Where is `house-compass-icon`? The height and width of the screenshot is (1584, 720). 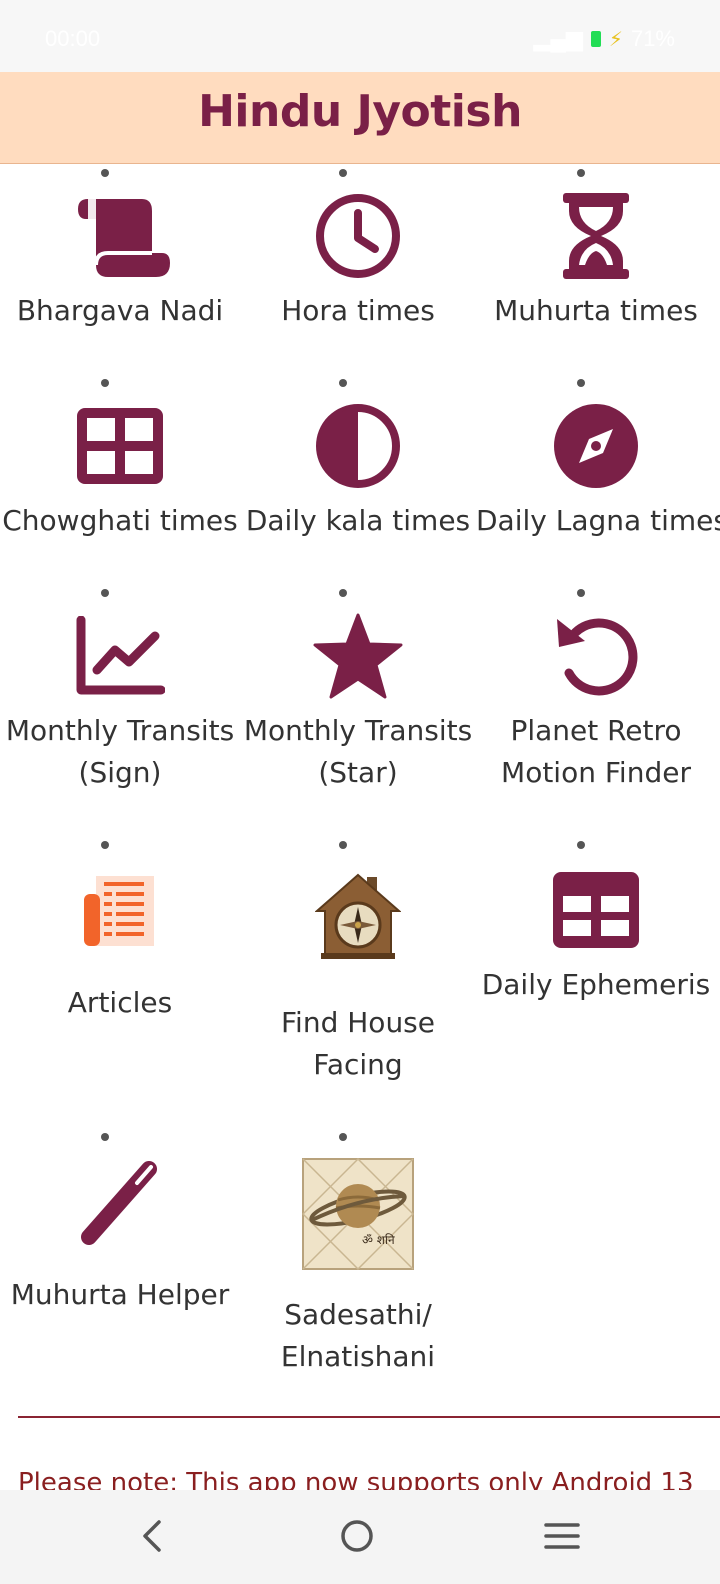 house-compass-icon is located at coordinates (358, 916).